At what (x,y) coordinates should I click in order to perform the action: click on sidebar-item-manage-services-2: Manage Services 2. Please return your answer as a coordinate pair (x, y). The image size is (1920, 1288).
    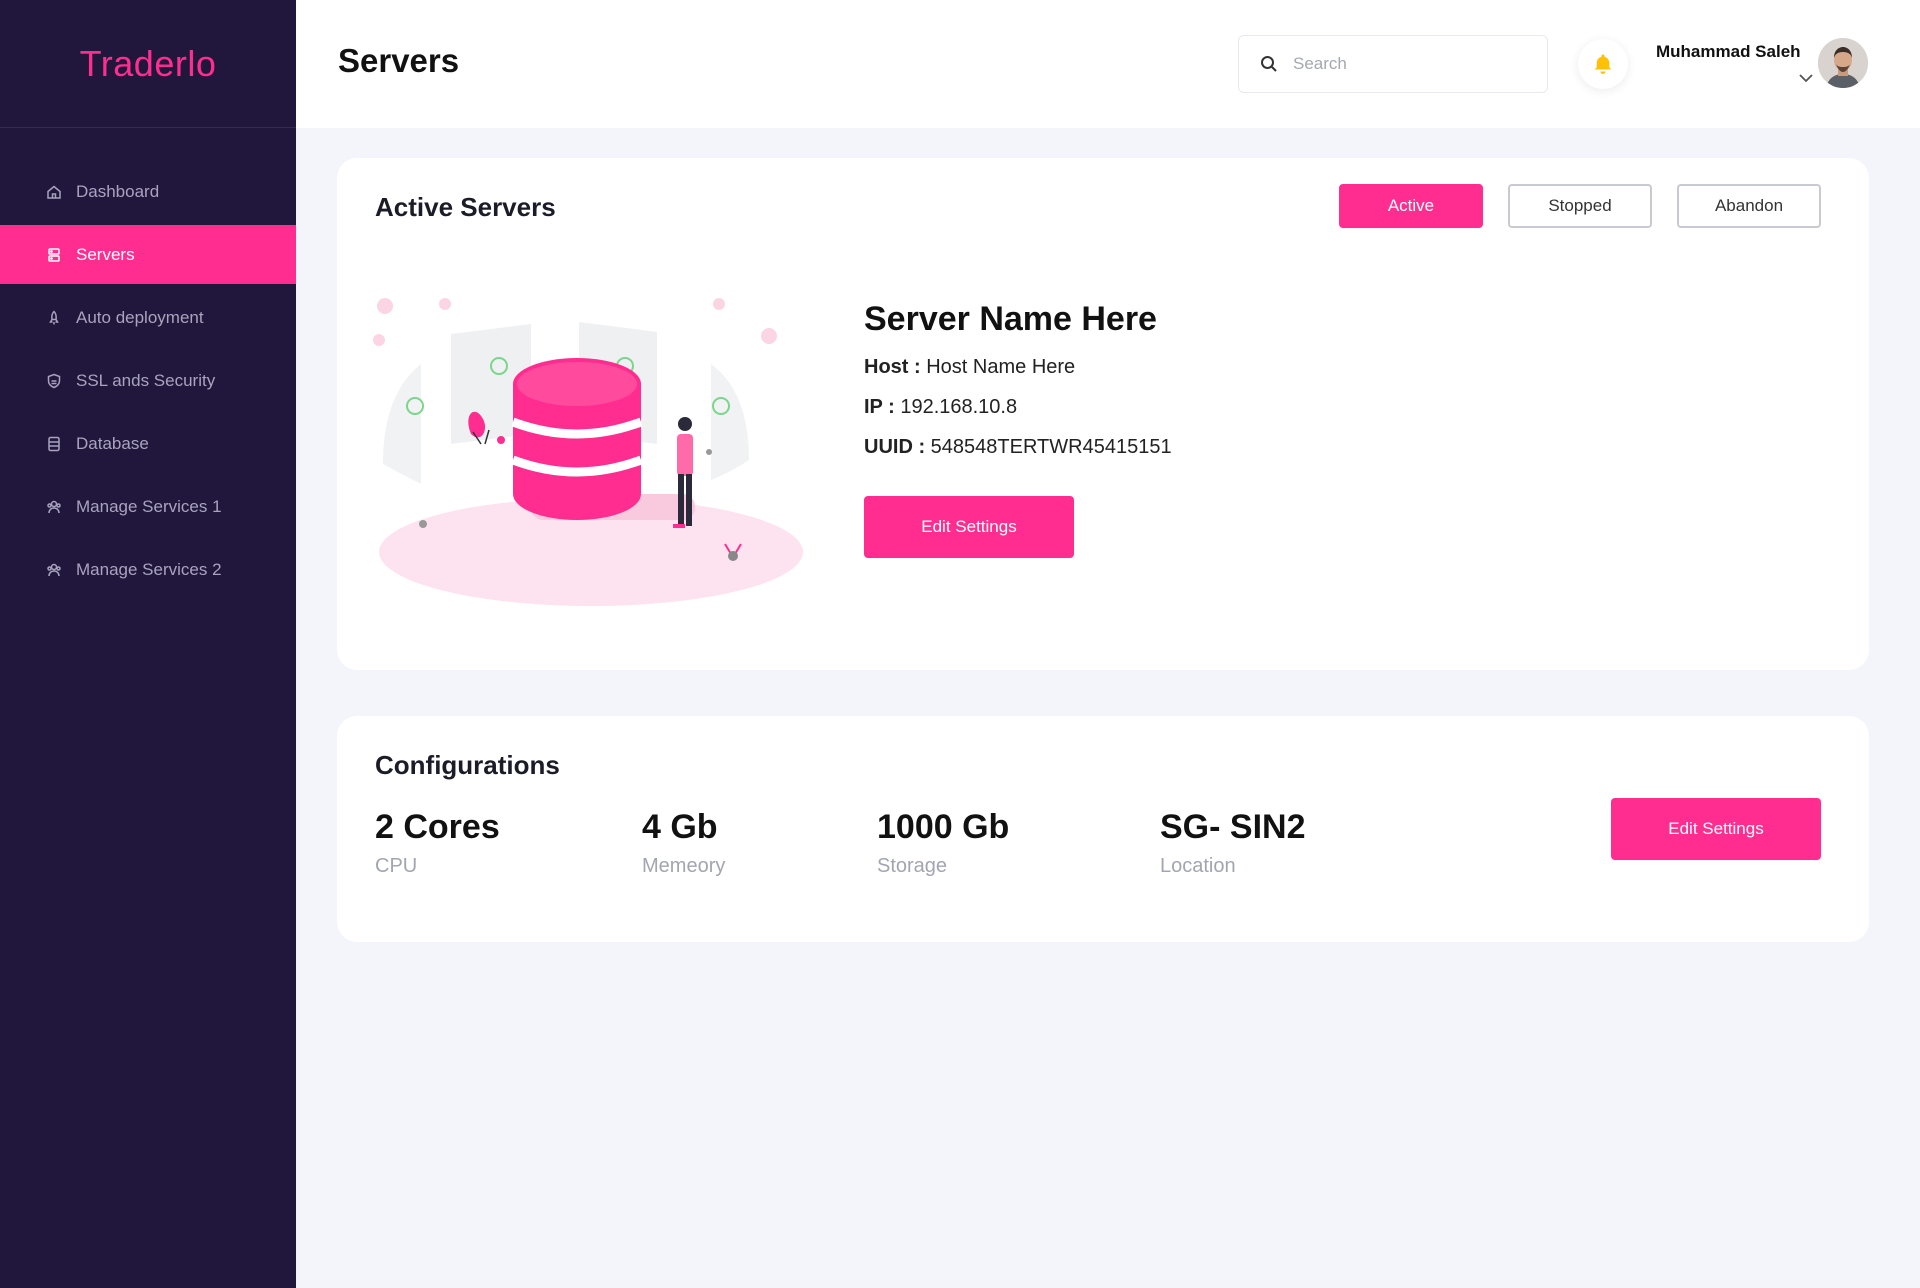
    Looking at the image, I should click on (148, 569).